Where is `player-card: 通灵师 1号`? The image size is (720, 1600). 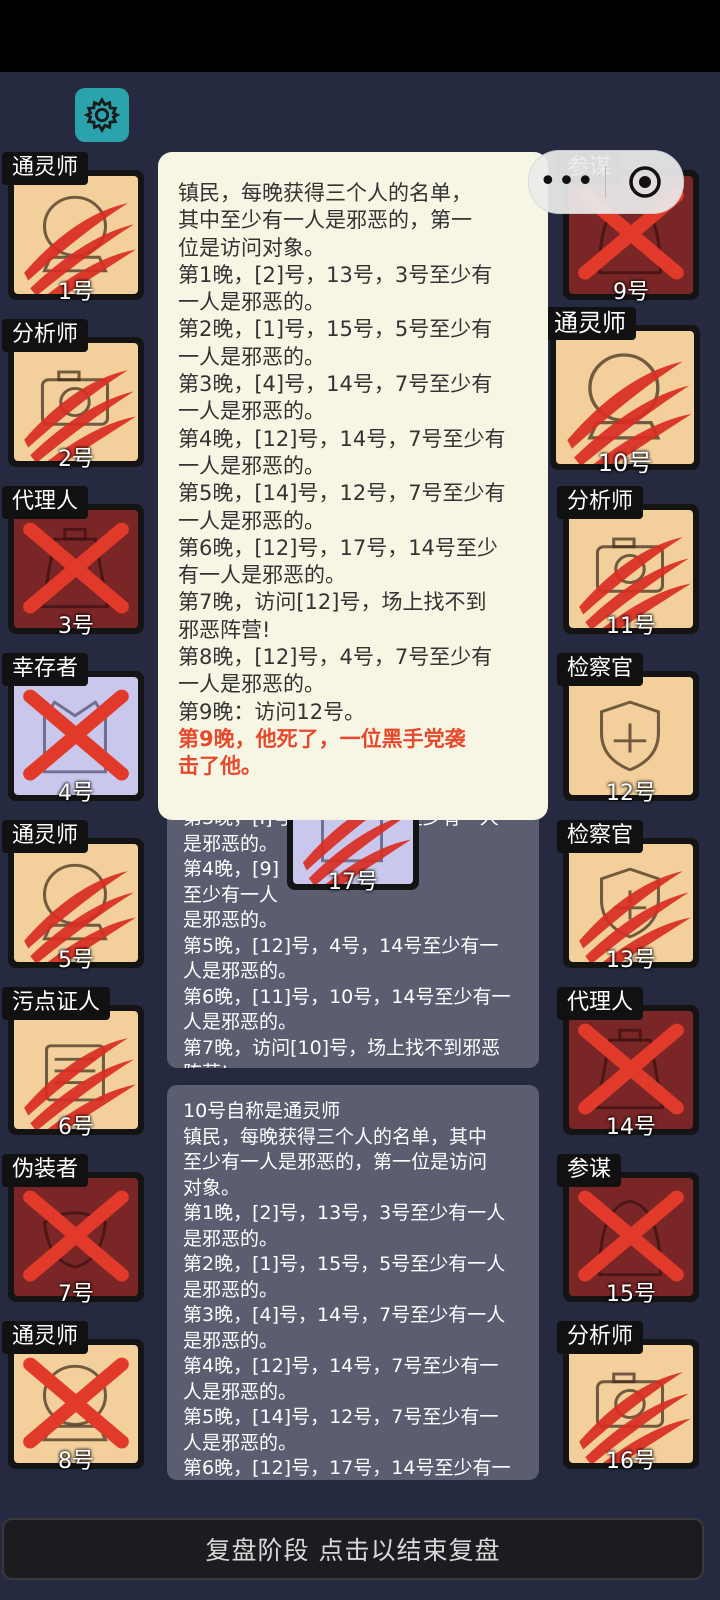 player-card: 通灵师 1号 is located at coordinates (73, 228).